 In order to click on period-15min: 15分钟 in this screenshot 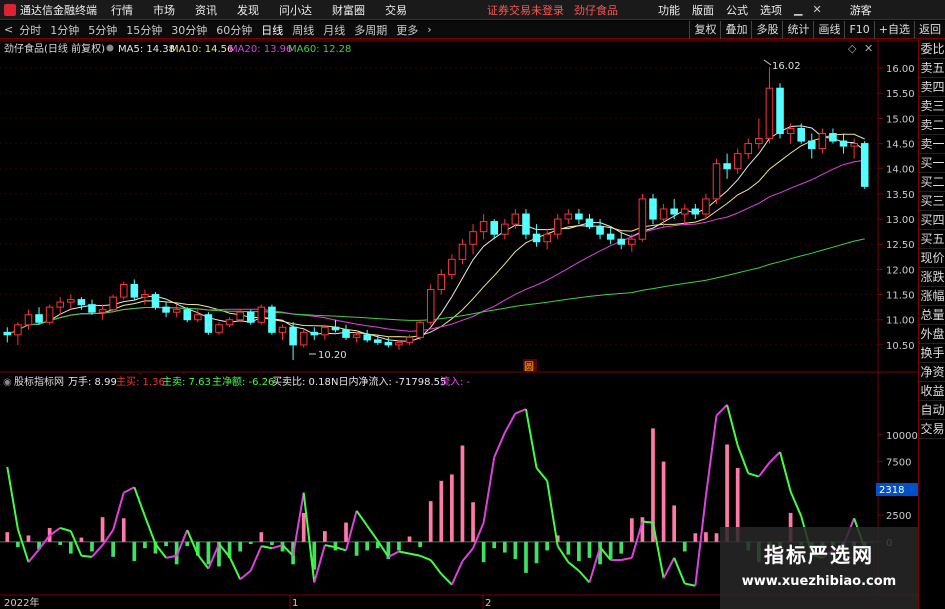, I will do `click(144, 30)`.